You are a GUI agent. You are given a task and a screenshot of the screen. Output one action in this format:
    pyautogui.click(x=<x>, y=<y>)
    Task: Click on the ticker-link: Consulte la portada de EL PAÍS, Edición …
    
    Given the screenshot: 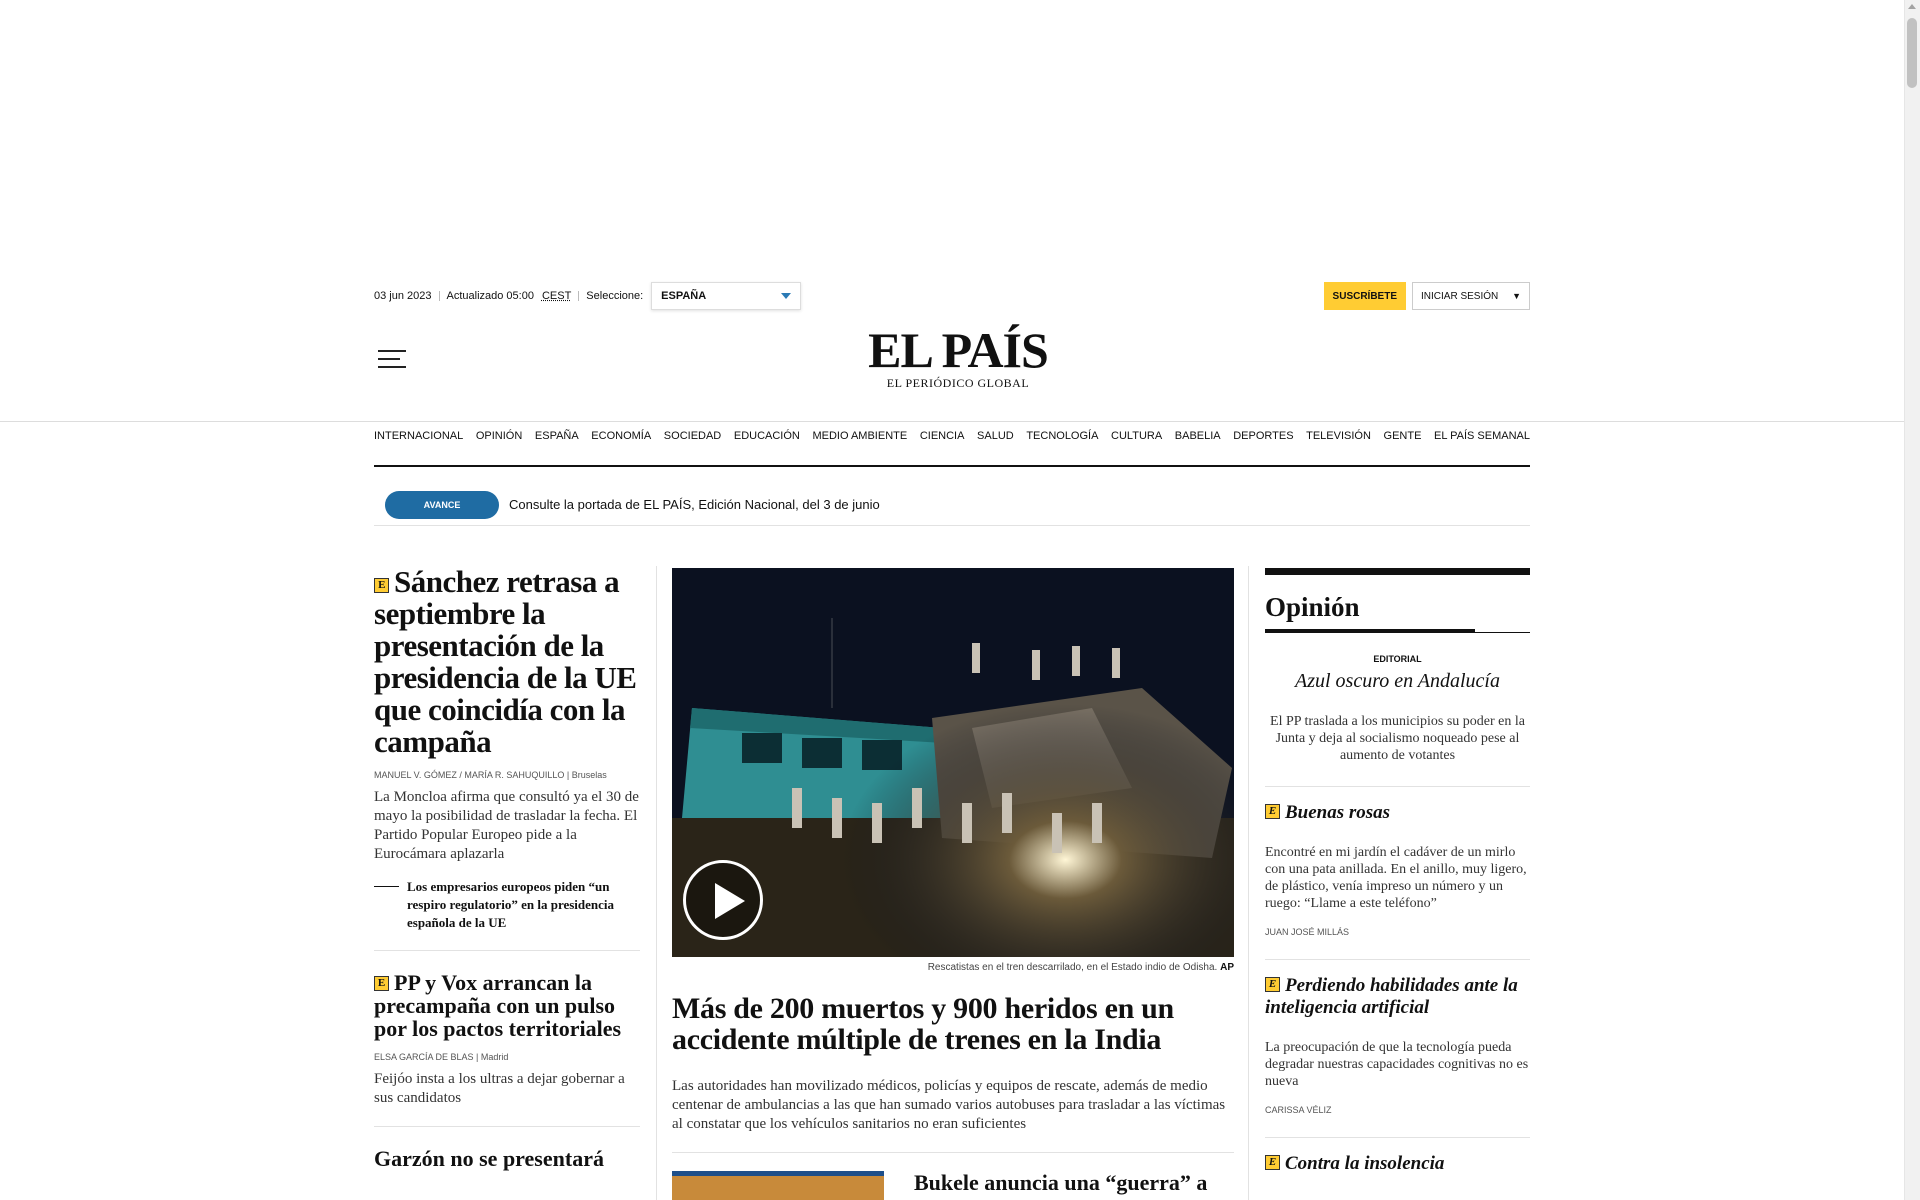 What is the action you would take?
    pyautogui.click(x=694, y=504)
    